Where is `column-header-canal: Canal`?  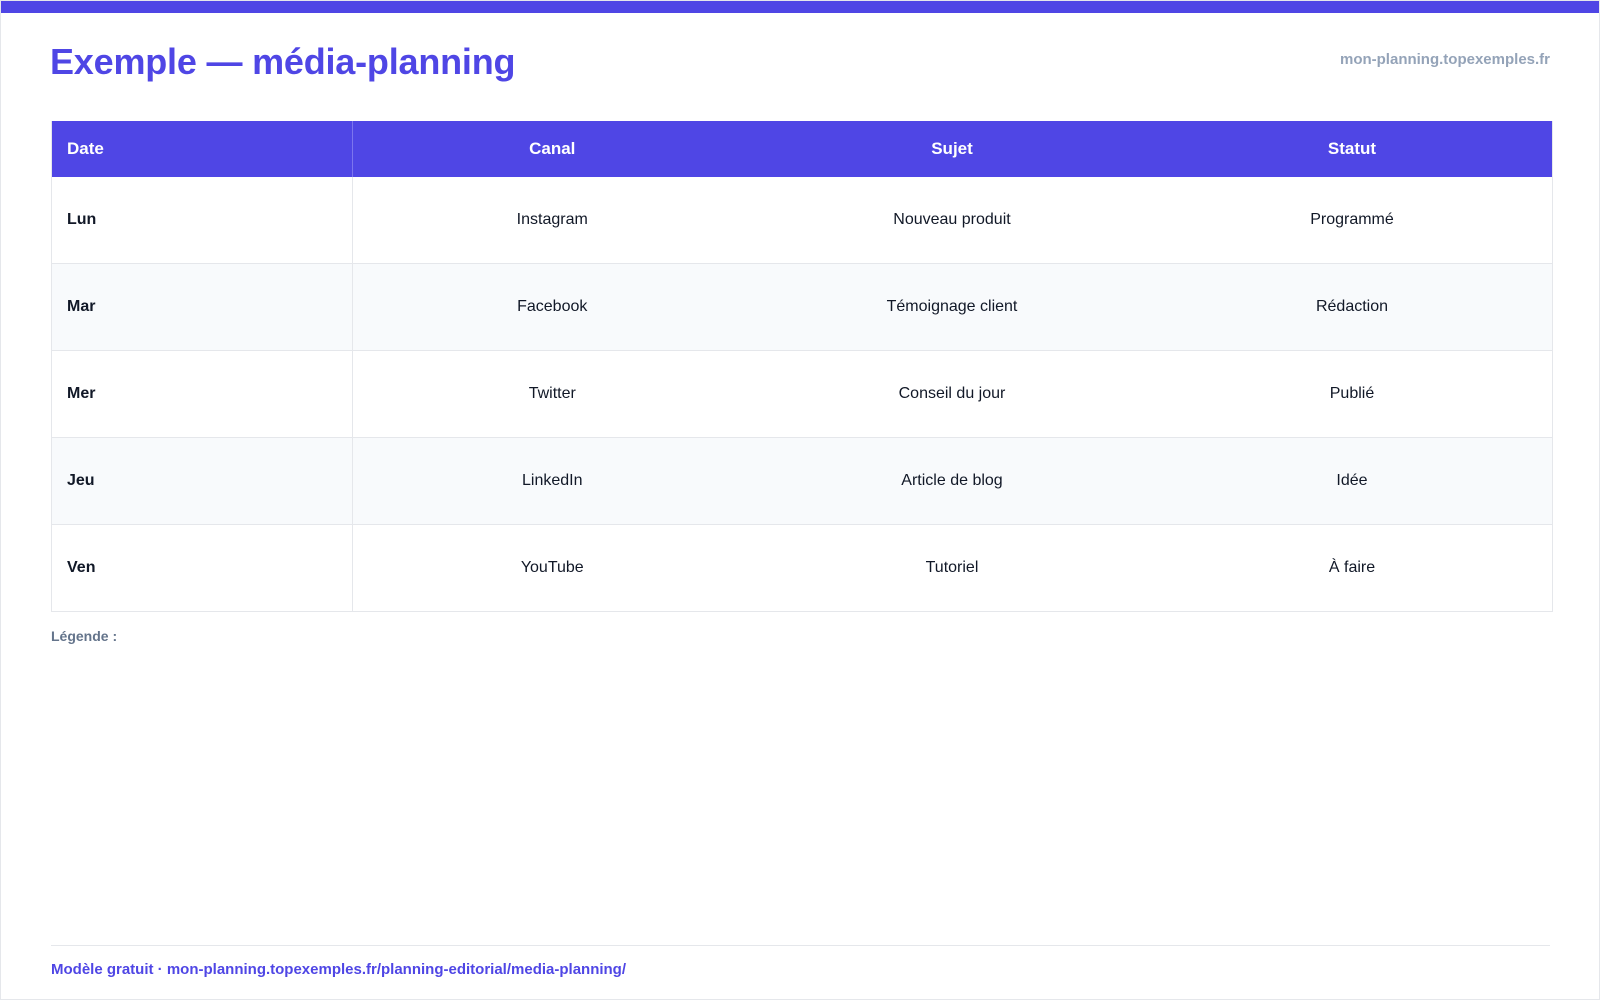 column-header-canal: Canal is located at coordinates (552, 149).